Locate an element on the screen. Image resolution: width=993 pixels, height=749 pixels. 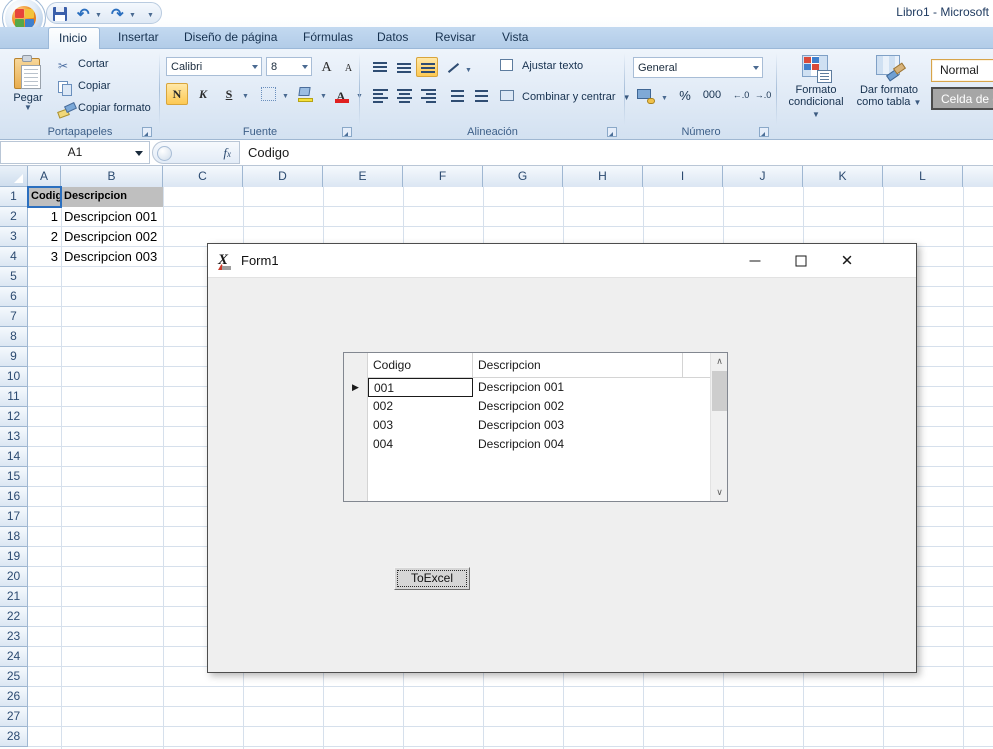
undo-dropdown-icon: ▼ is located at coordinates (98, 15).